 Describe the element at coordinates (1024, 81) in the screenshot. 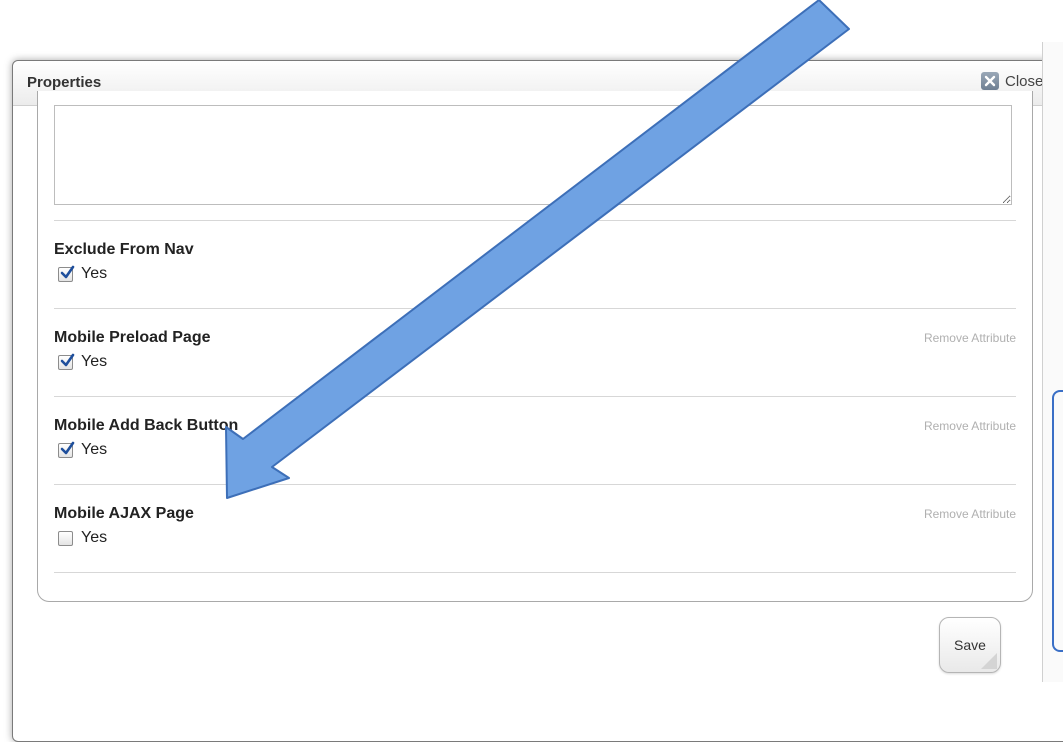

I see `close-label: Close` at that location.